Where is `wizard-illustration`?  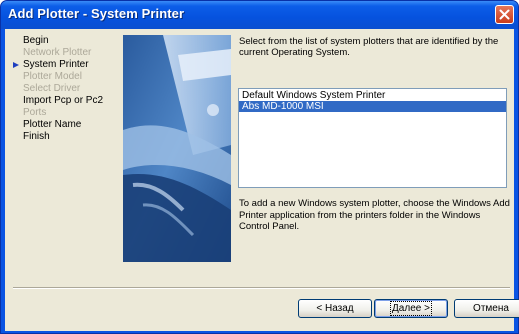 wizard-illustration is located at coordinates (177, 148).